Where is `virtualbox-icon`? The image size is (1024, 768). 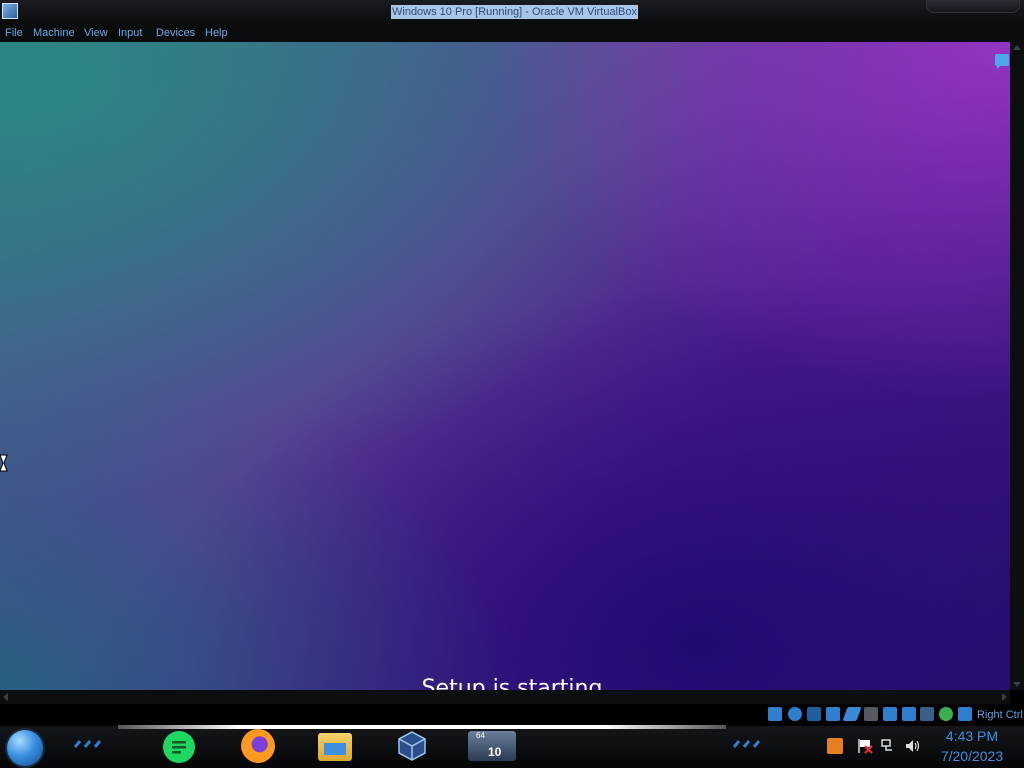 virtualbox-icon is located at coordinates (412, 746).